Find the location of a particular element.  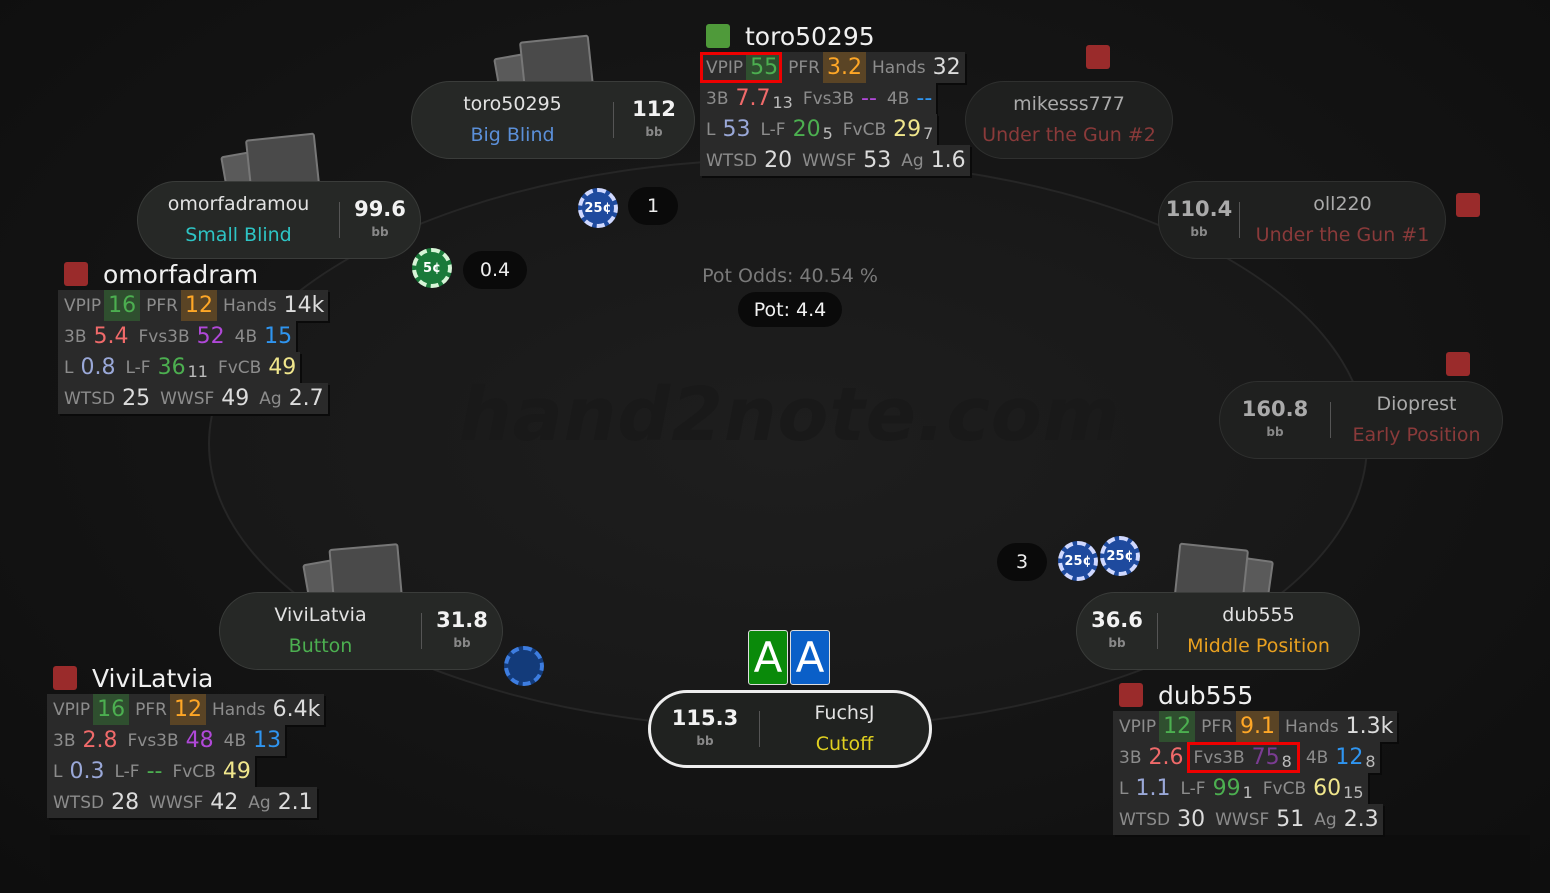

stat-4bet: 13 is located at coordinates (267, 740).